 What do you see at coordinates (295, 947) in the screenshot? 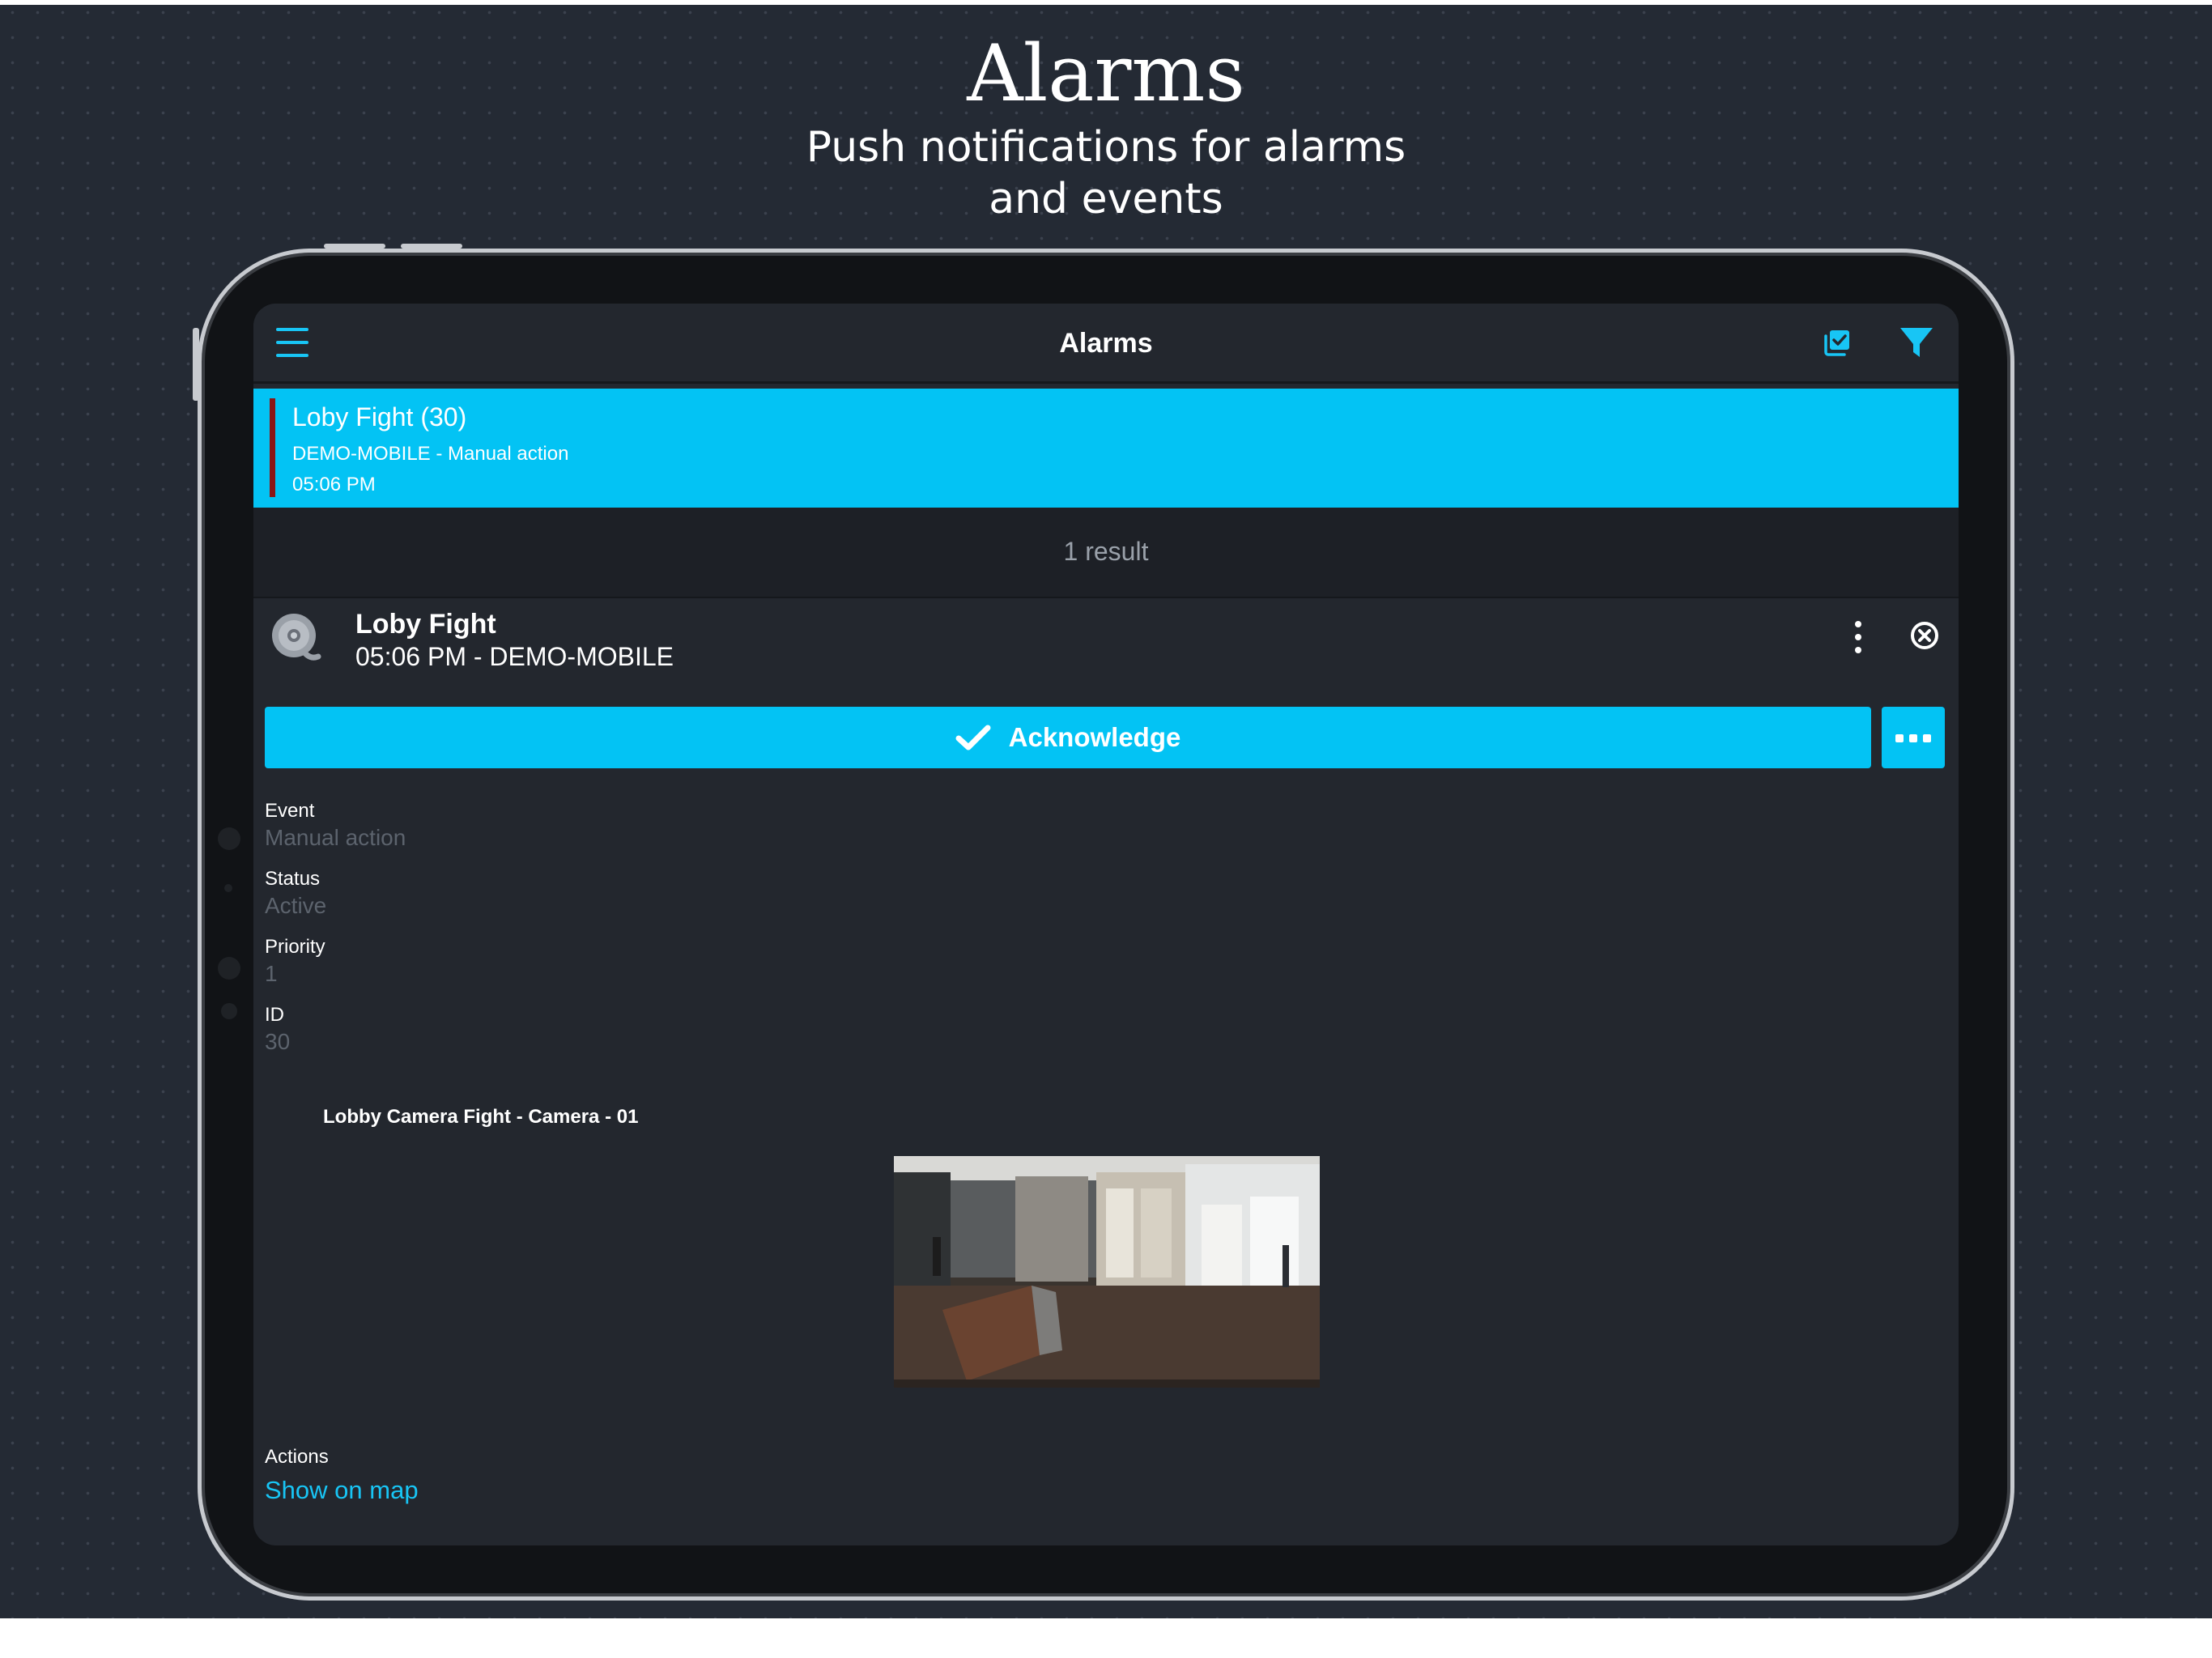
I see `priority-label: Priority` at bounding box center [295, 947].